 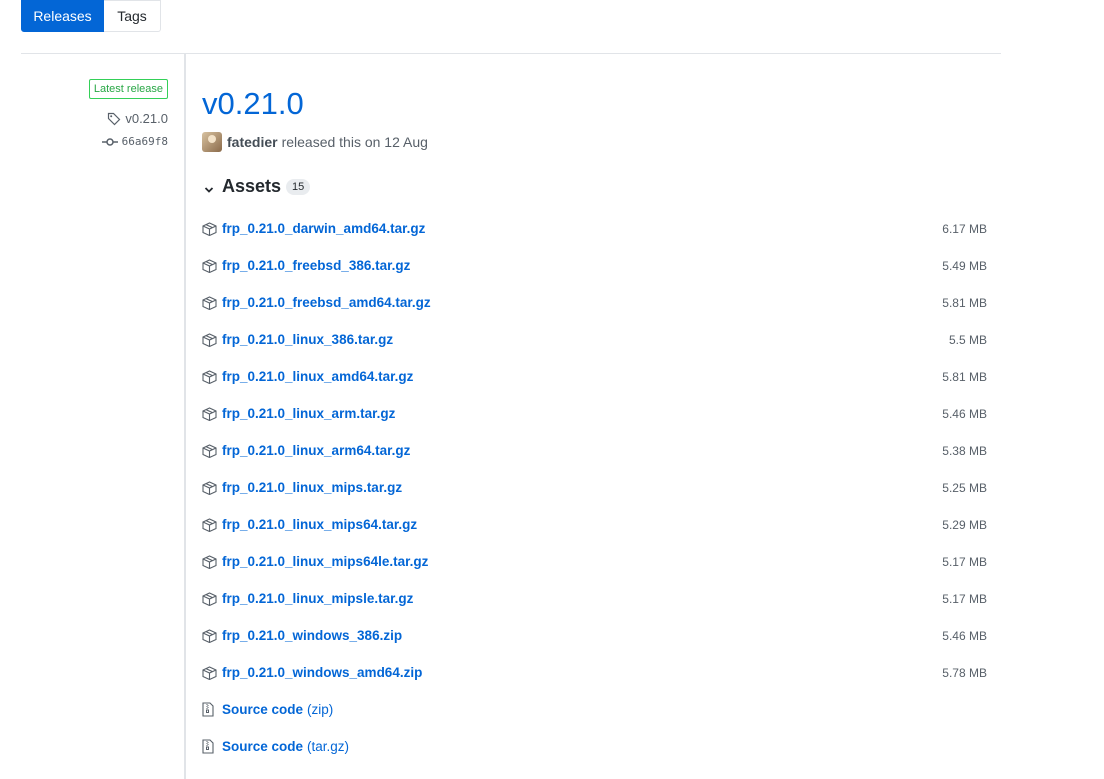 I want to click on asset-link: frp_0.21.0_freebsd_386.tar.gz, so click(x=316, y=265).